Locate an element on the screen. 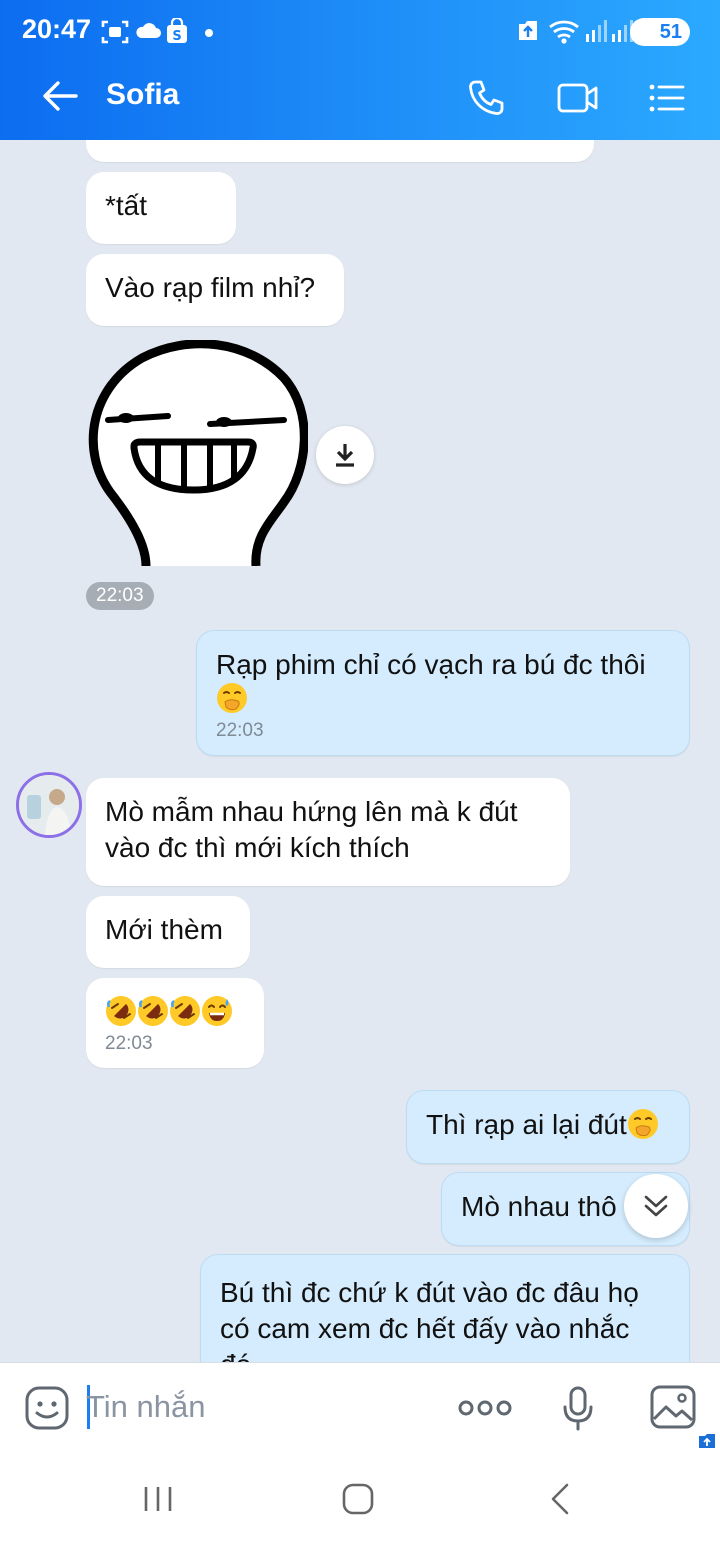 This screenshot has height=1544, width=720. scroll-to-bottom-button is located at coordinates (656, 1206).